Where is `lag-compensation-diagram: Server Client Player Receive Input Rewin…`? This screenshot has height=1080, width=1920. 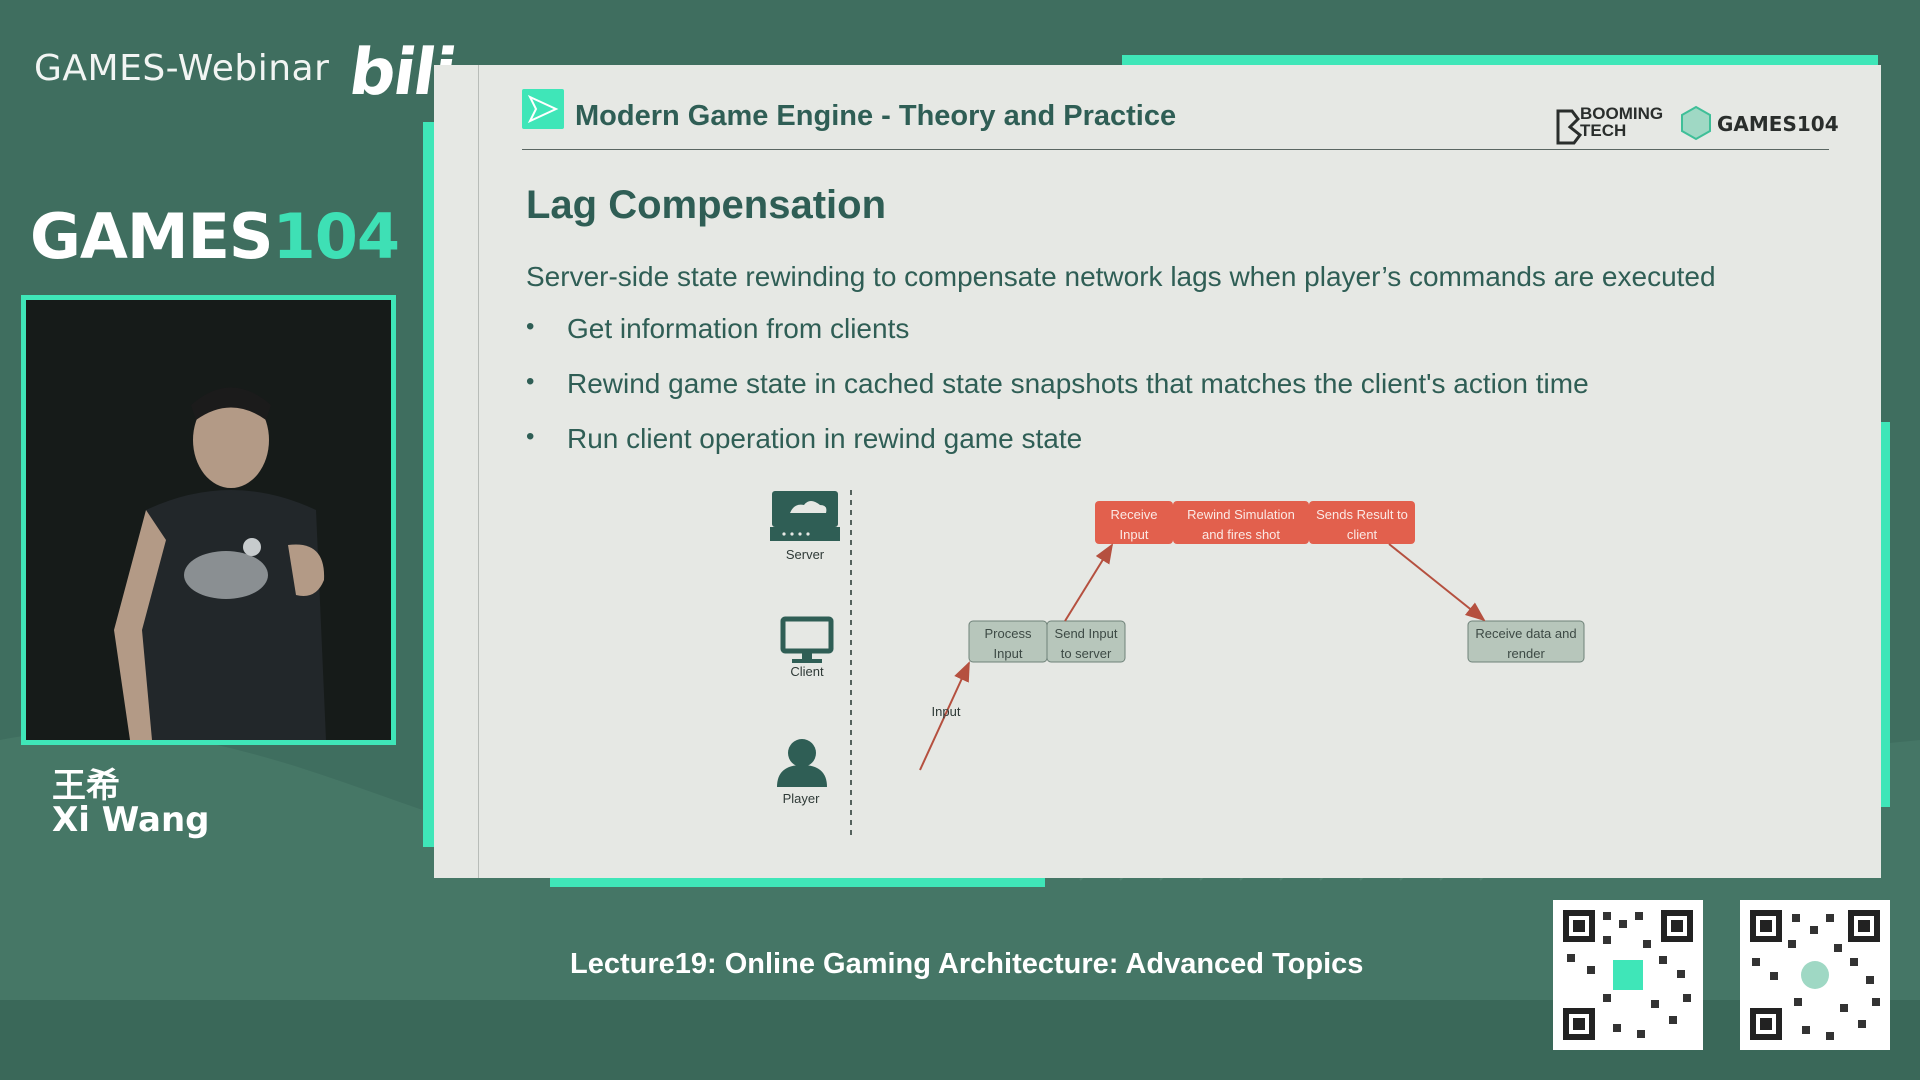
lag-compensation-diagram: Server Client Player Receive Input Rewin… is located at coordinates (1177, 662).